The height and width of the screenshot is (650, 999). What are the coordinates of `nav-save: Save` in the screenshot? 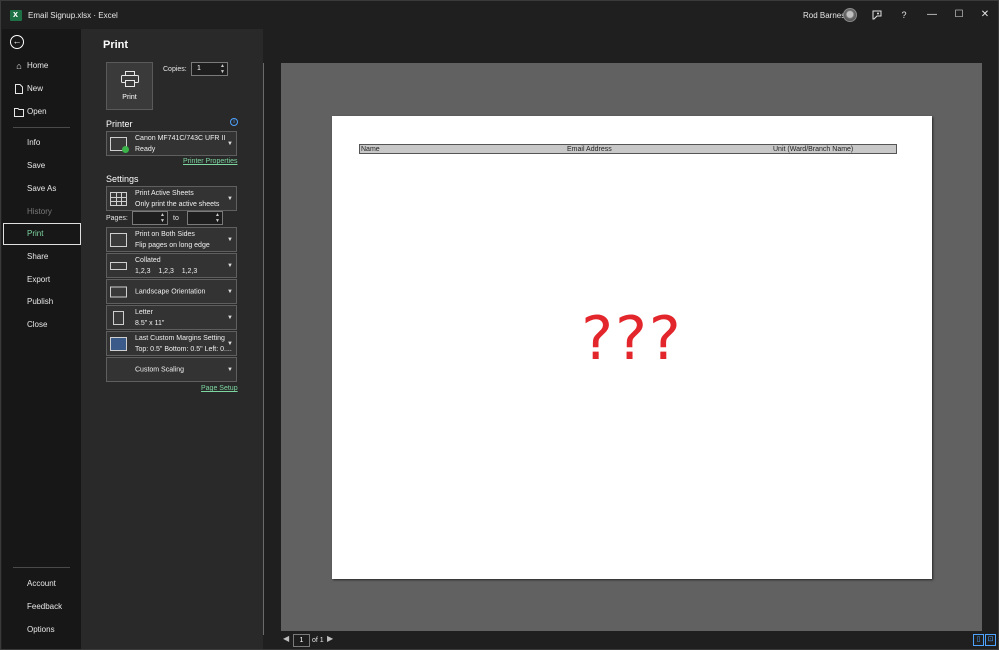 It's located at (42, 166).